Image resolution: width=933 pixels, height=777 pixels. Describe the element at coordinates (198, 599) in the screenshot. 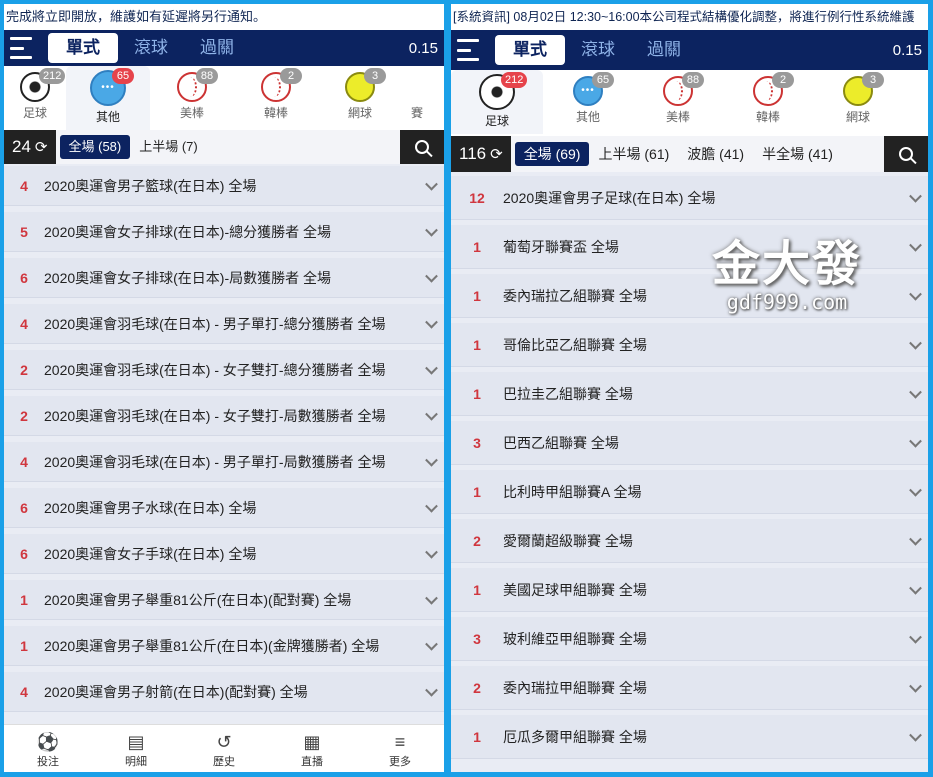

I see `league-name: 2020奧運會男子舉重81公斤(在日本)(配對賽) 全場` at that location.